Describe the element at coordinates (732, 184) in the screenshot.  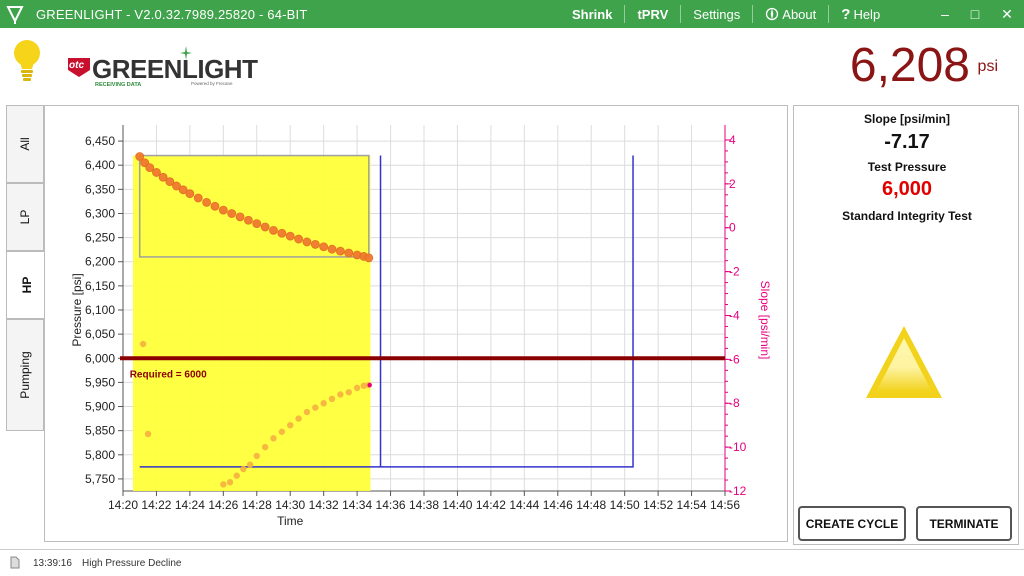
I see `y2-tick-label: 2` at that location.